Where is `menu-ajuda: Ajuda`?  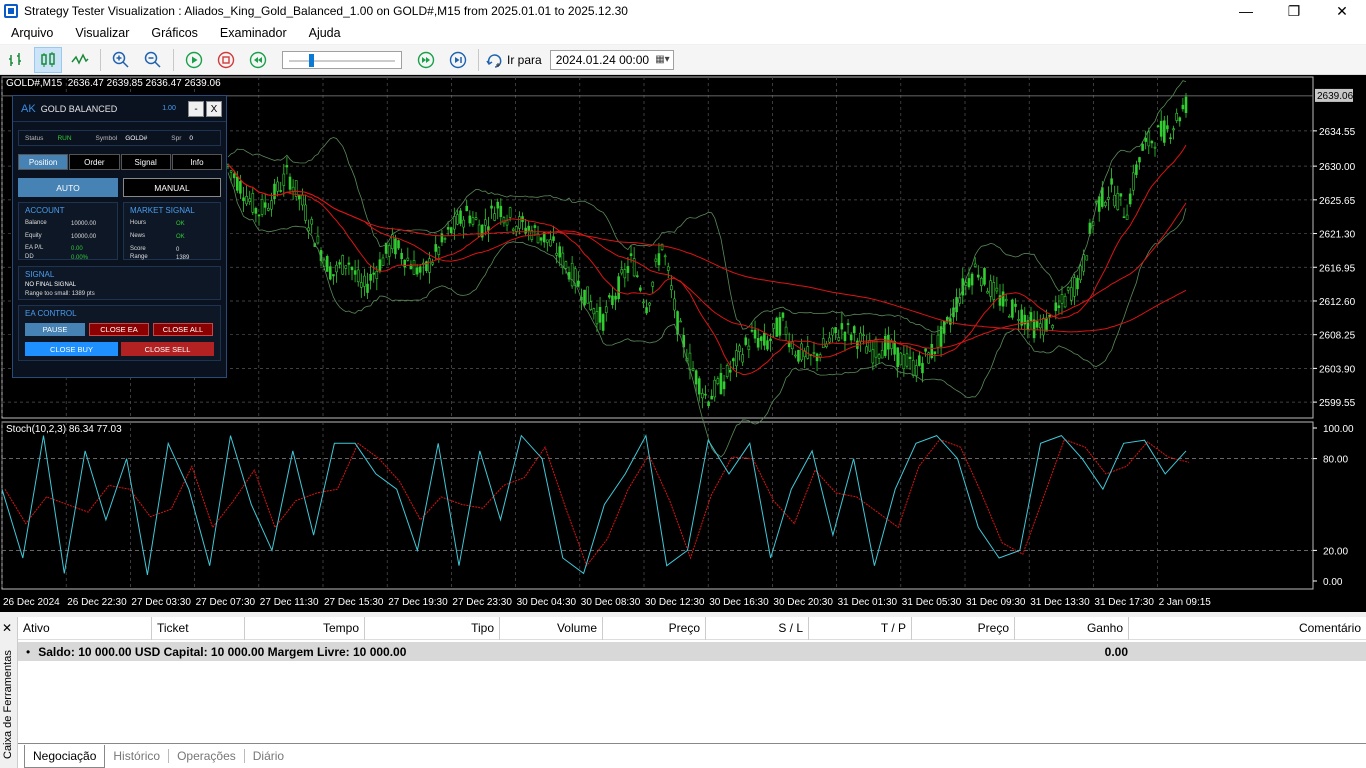
menu-ajuda: Ajuda is located at coordinates (325, 33).